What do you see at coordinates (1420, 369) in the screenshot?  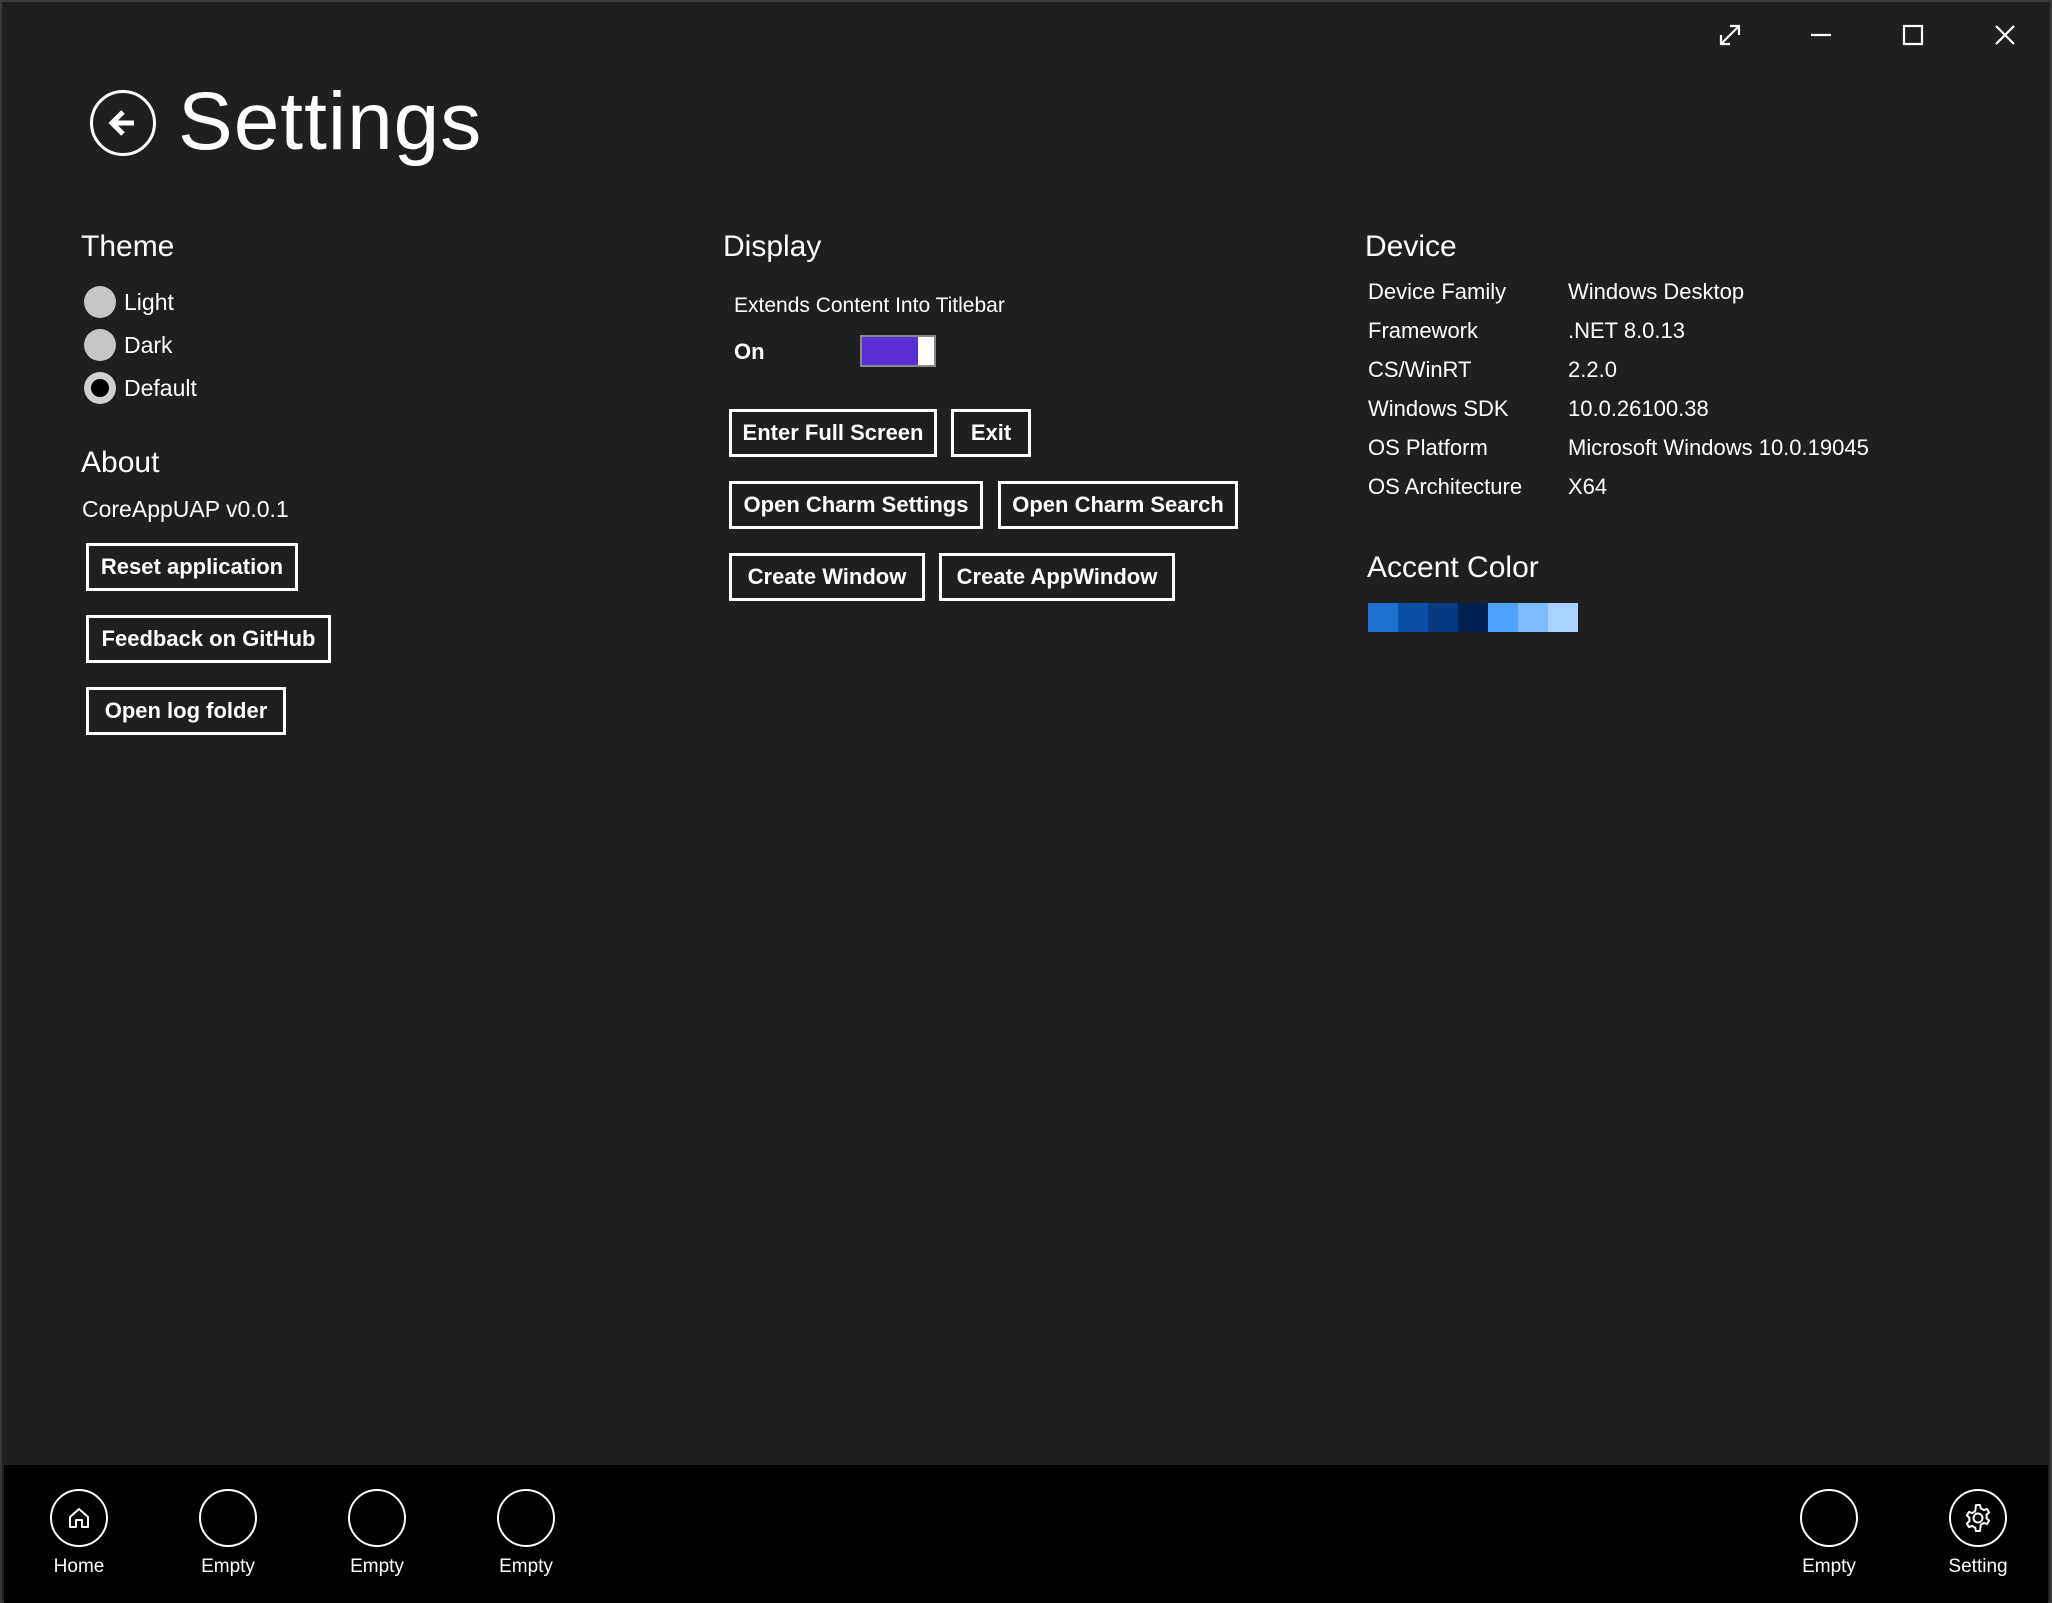 I see `device-key: CS/WinRT` at bounding box center [1420, 369].